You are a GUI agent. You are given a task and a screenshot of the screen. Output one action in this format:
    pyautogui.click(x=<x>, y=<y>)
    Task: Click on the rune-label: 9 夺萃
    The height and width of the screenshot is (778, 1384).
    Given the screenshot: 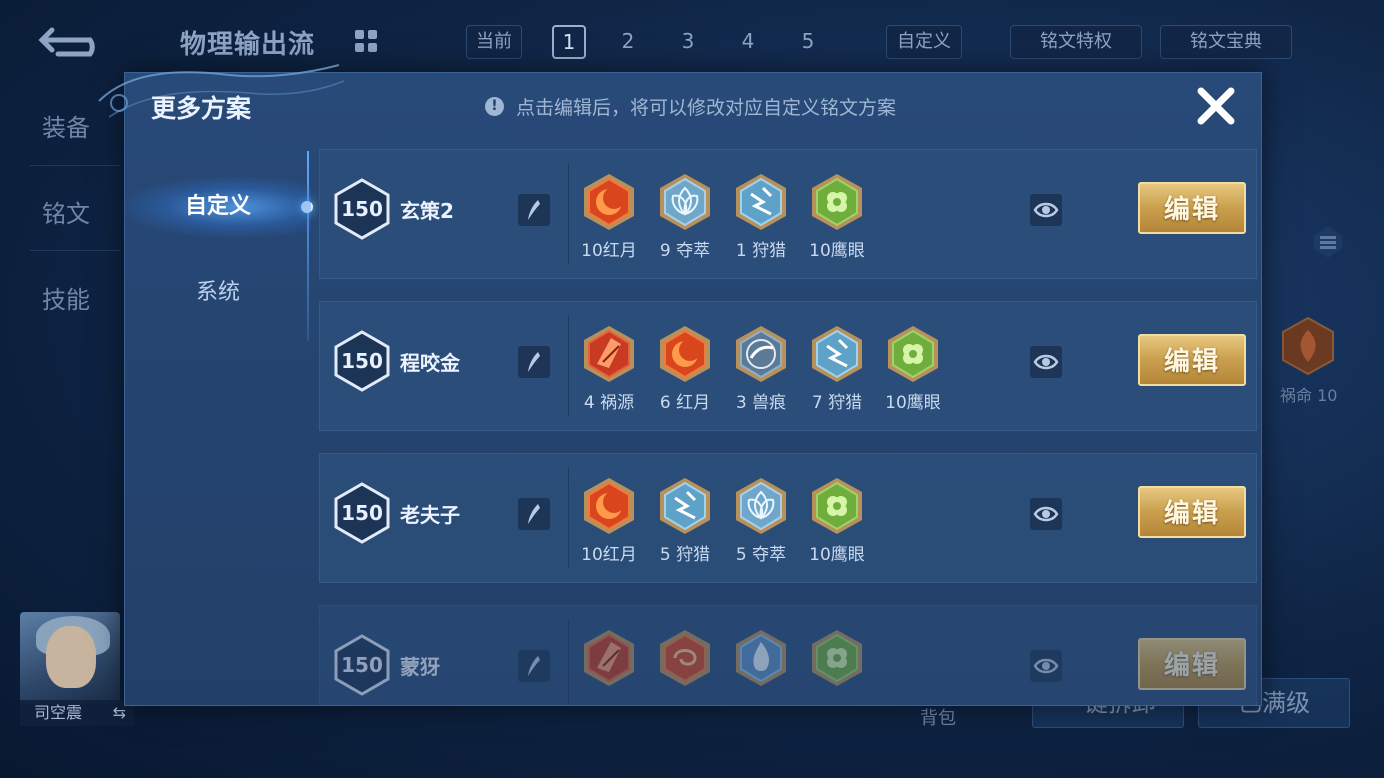 What is the action you would take?
    pyautogui.click(x=685, y=251)
    